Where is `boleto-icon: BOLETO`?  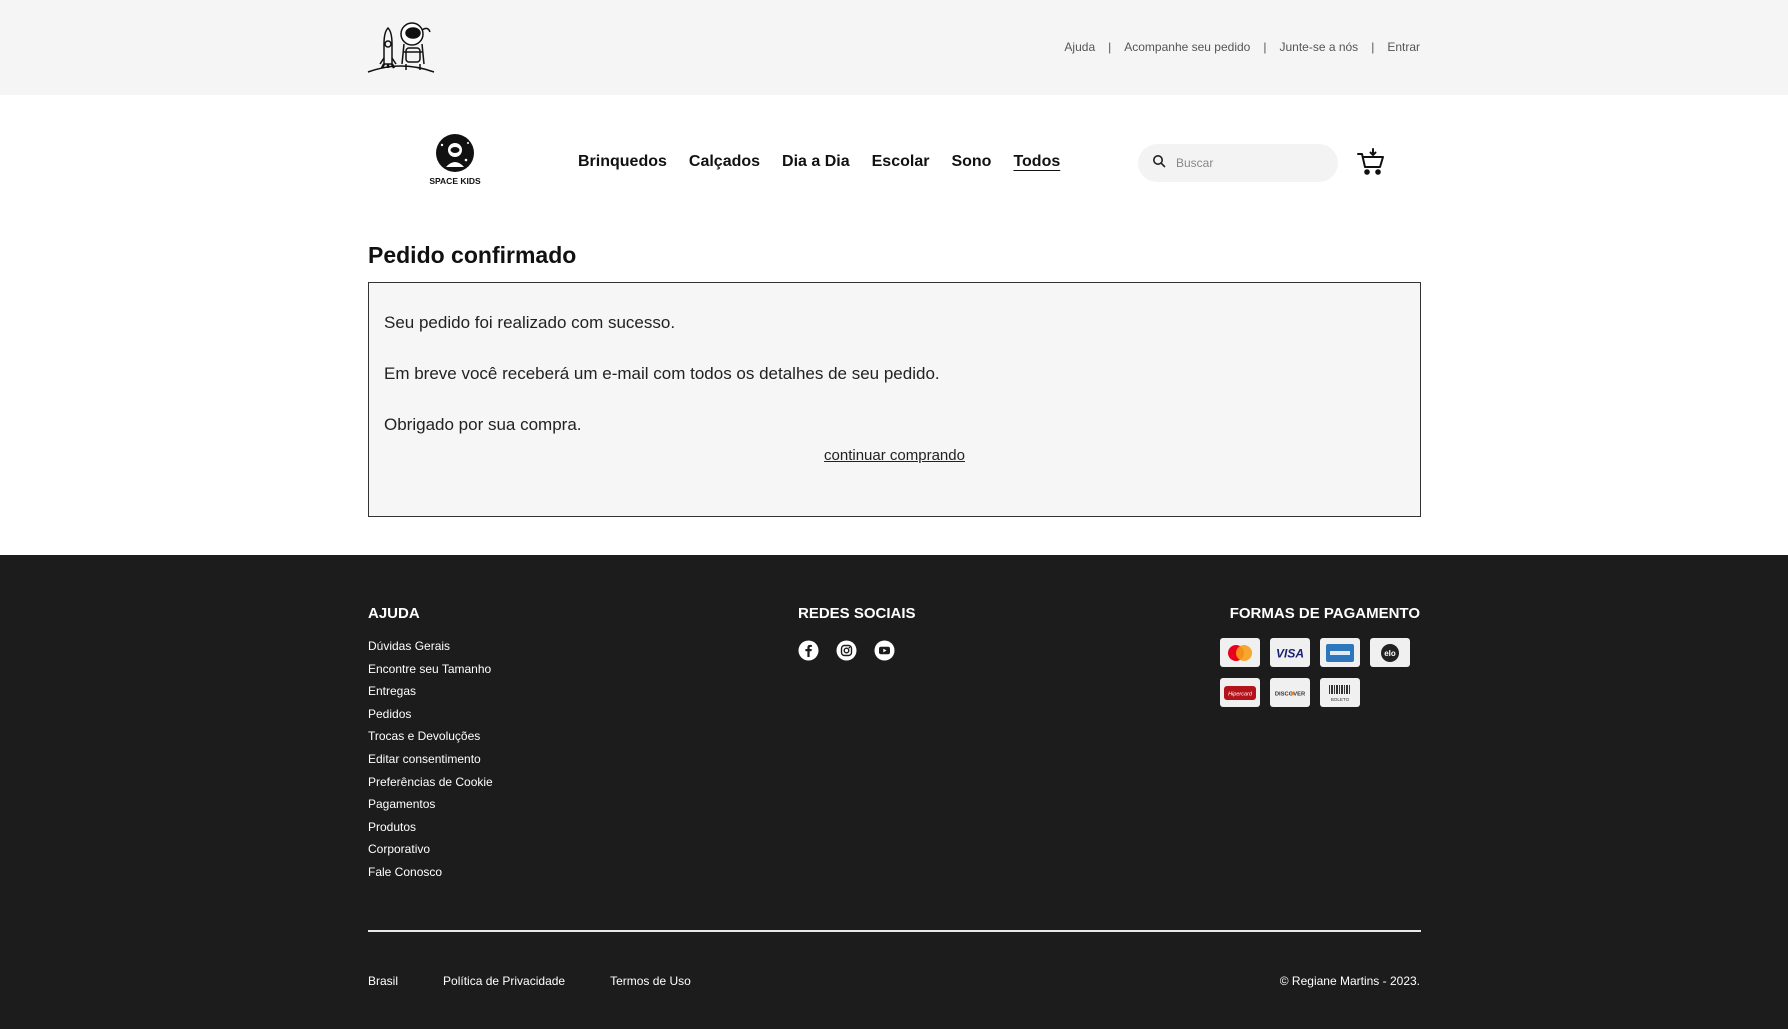
boleto-icon: BOLETO is located at coordinates (1340, 692).